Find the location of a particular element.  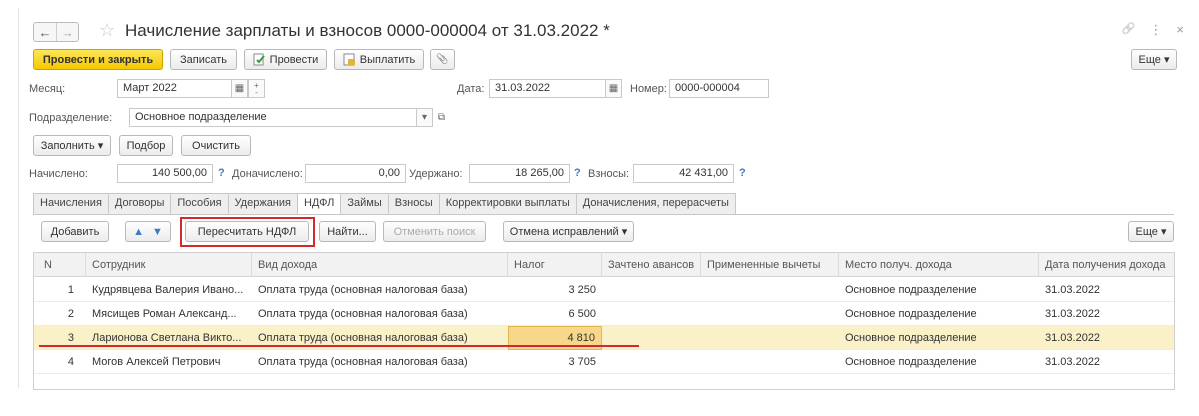

table-more-label: Еще ▾ is located at coordinates (1151, 232).